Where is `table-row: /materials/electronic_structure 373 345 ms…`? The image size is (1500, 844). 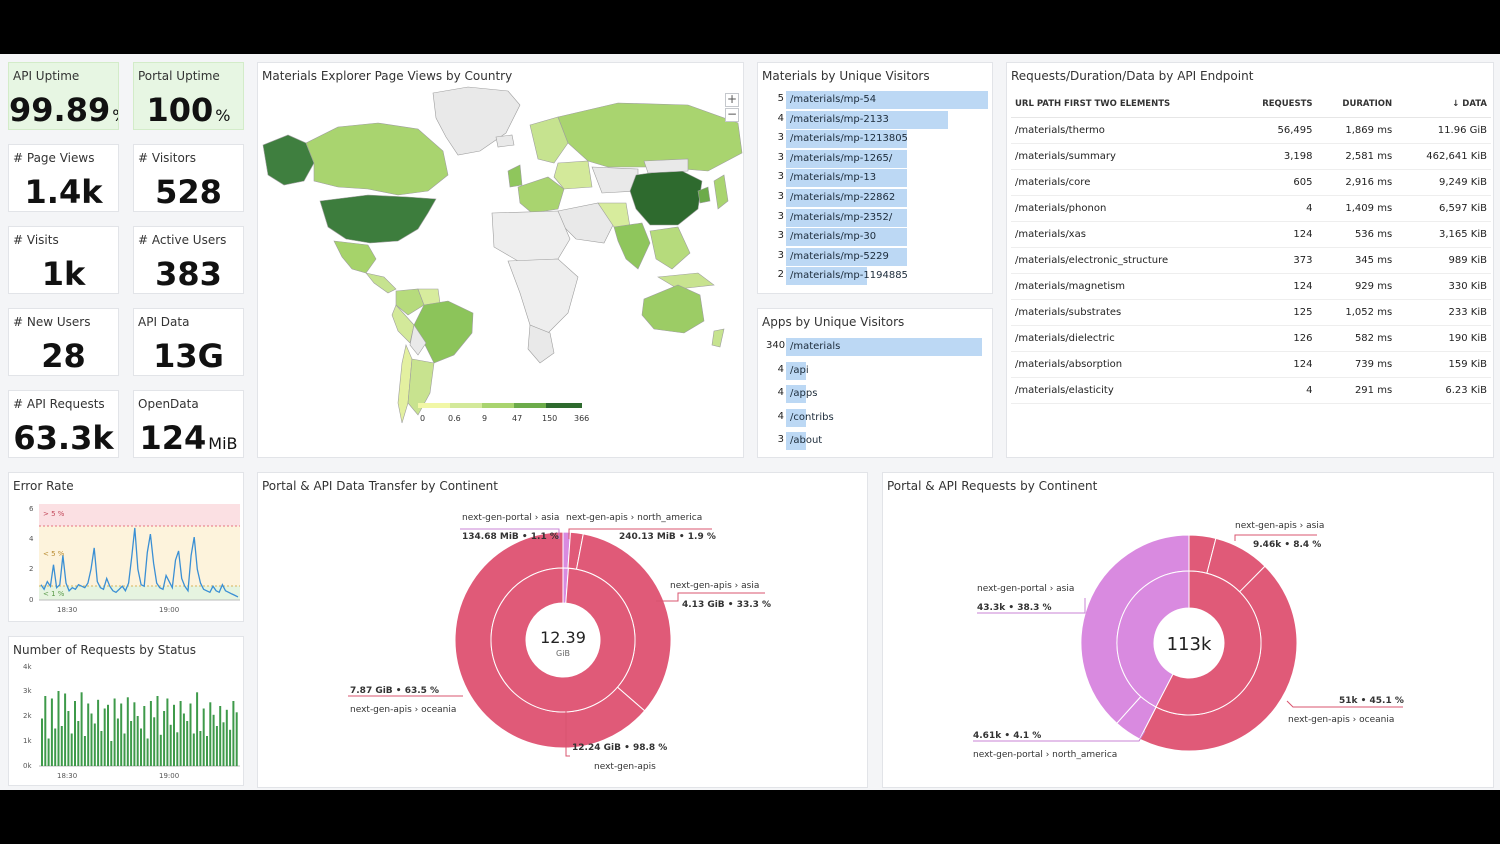
table-row: /materials/electronic_structure 373 345 ms… is located at coordinates (1251, 260).